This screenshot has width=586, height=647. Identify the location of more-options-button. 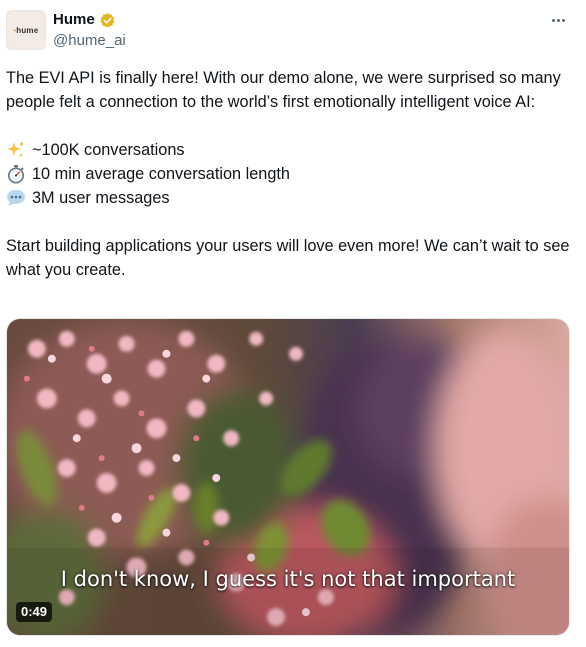
(558, 20).